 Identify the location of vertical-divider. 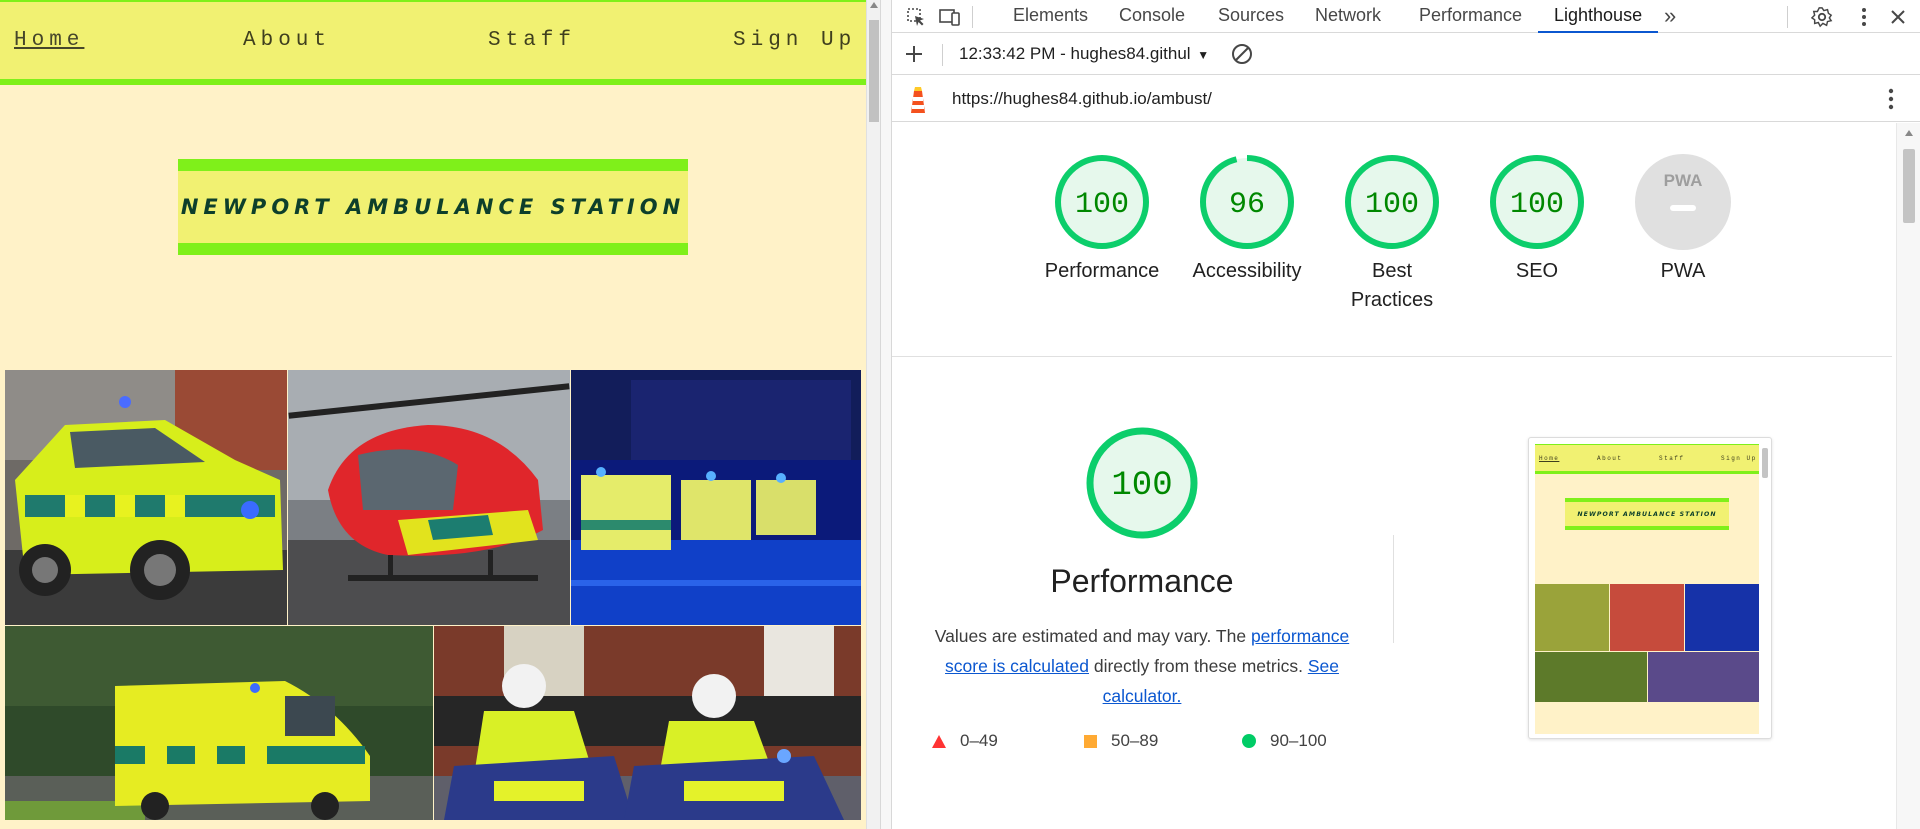
(1393, 589).